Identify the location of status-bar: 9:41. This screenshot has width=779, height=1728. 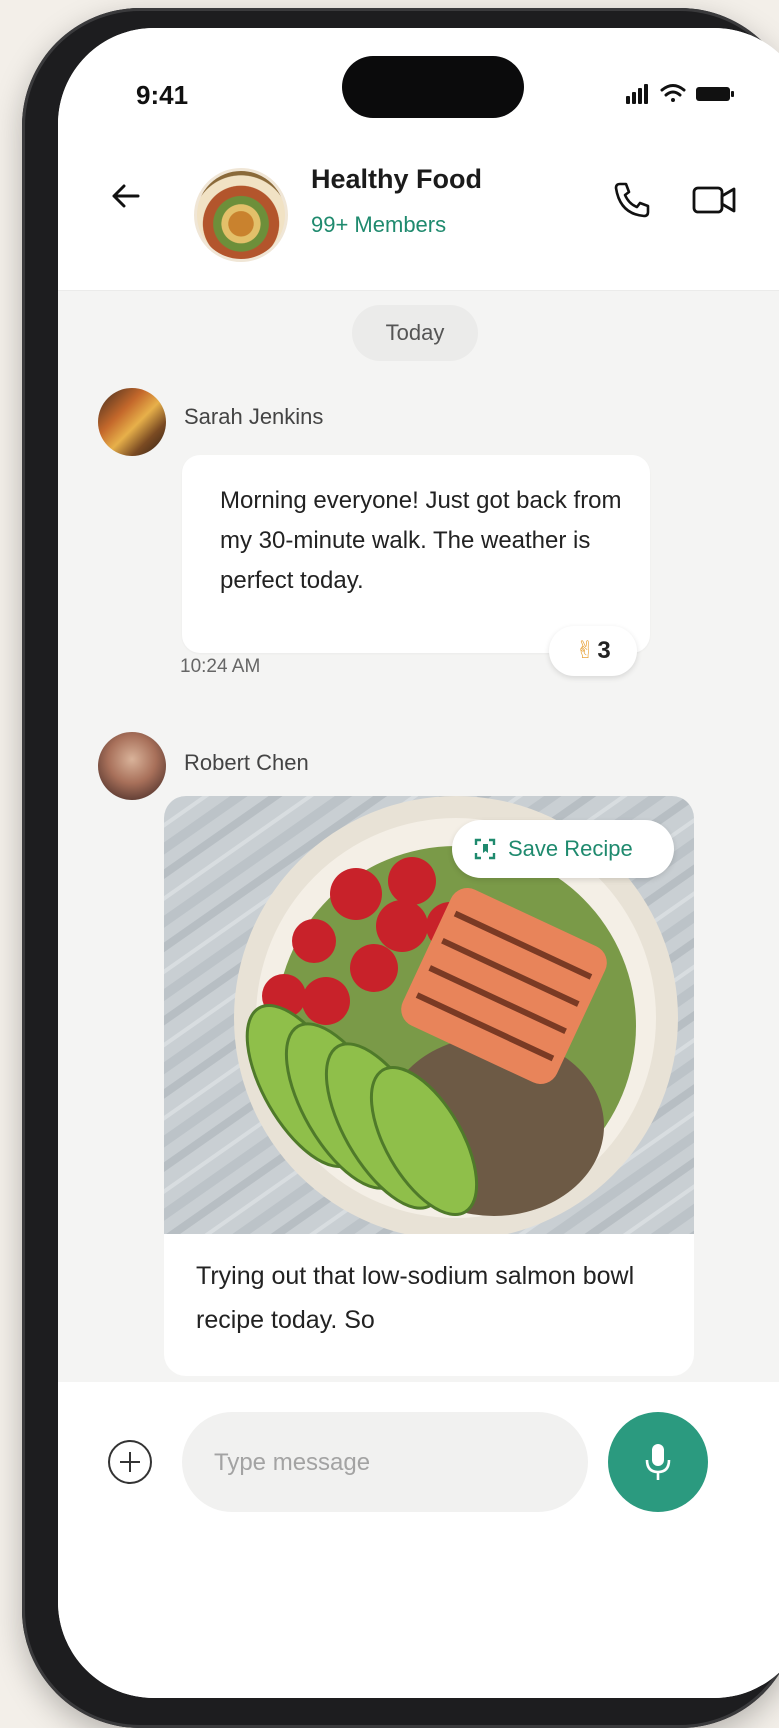
(418, 78).